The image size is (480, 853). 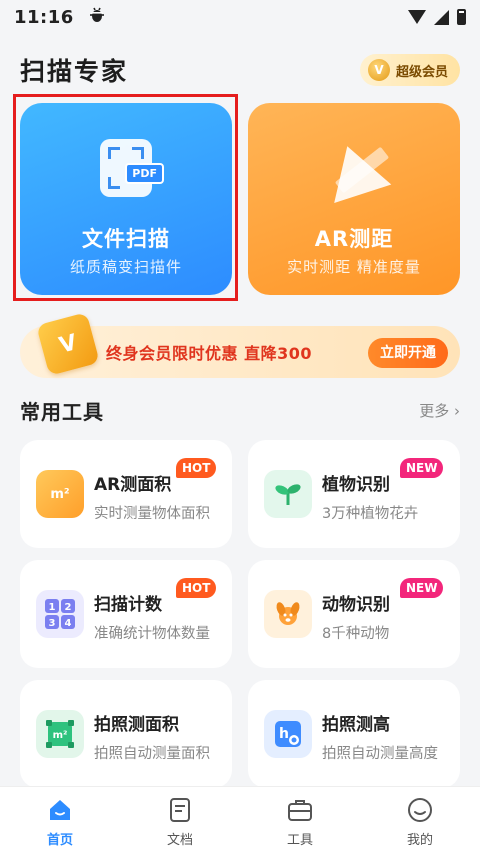 I want to click on tool-card-animal: 动物识别 8千种动物 NEW, so click(x=354, y=614).